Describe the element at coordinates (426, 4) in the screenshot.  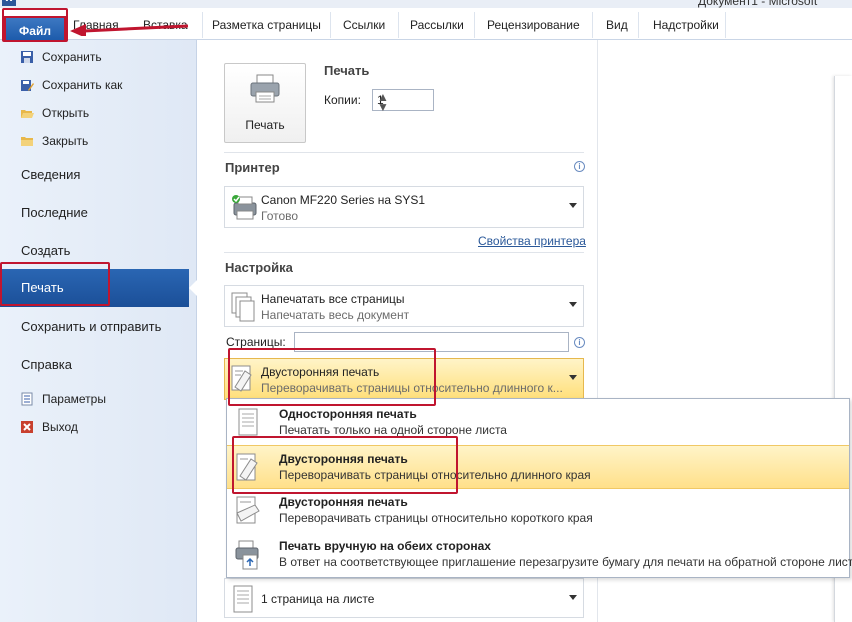
I see `title-bar: W Документ1 - Microsoft` at that location.